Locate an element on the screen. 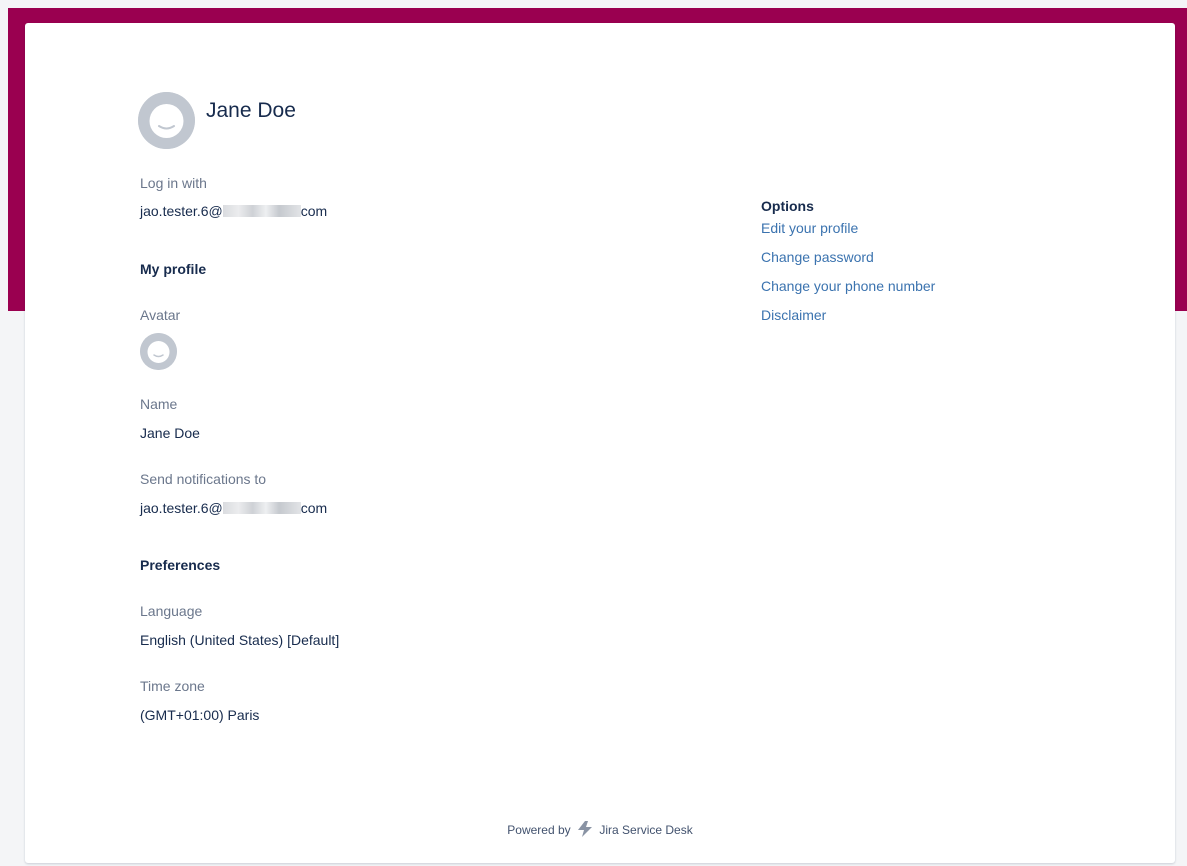 The image size is (1187, 866). name-value: Jane Doe is located at coordinates (170, 433).